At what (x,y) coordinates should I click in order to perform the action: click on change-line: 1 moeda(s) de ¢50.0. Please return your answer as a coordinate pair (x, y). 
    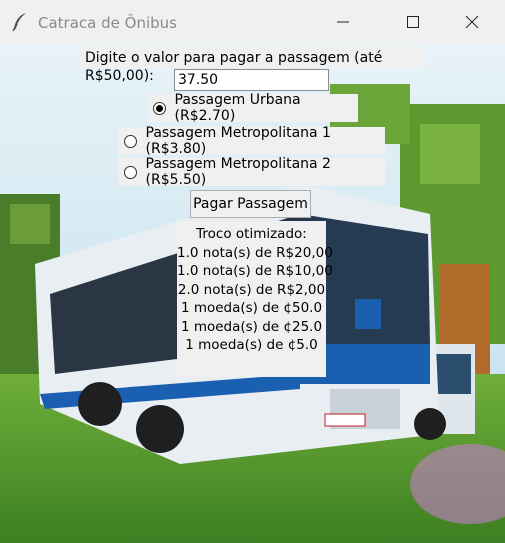
    Looking at the image, I should click on (251, 308).